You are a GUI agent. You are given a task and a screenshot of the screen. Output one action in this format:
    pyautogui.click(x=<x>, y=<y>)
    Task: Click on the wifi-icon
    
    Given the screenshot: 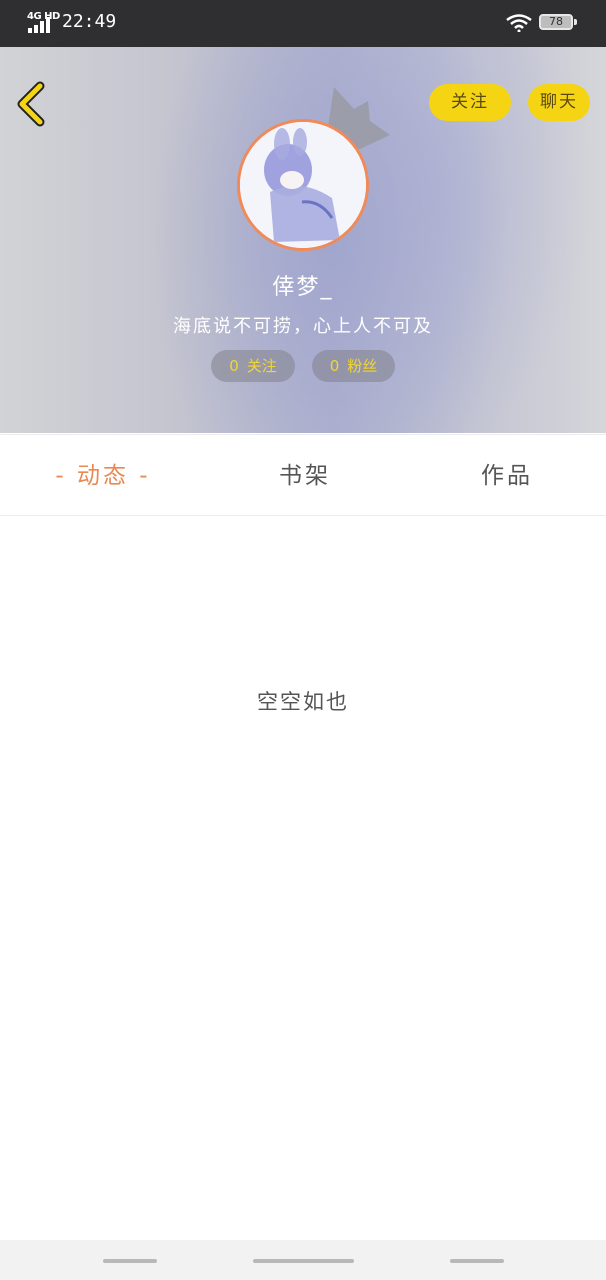 What is the action you would take?
    pyautogui.click(x=519, y=23)
    